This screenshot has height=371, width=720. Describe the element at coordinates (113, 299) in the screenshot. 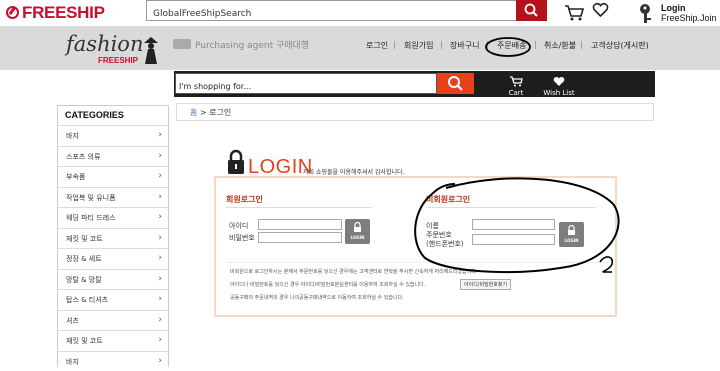

I see `sidebar-item-tops: 탑스 & 티셔츠 ›` at that location.